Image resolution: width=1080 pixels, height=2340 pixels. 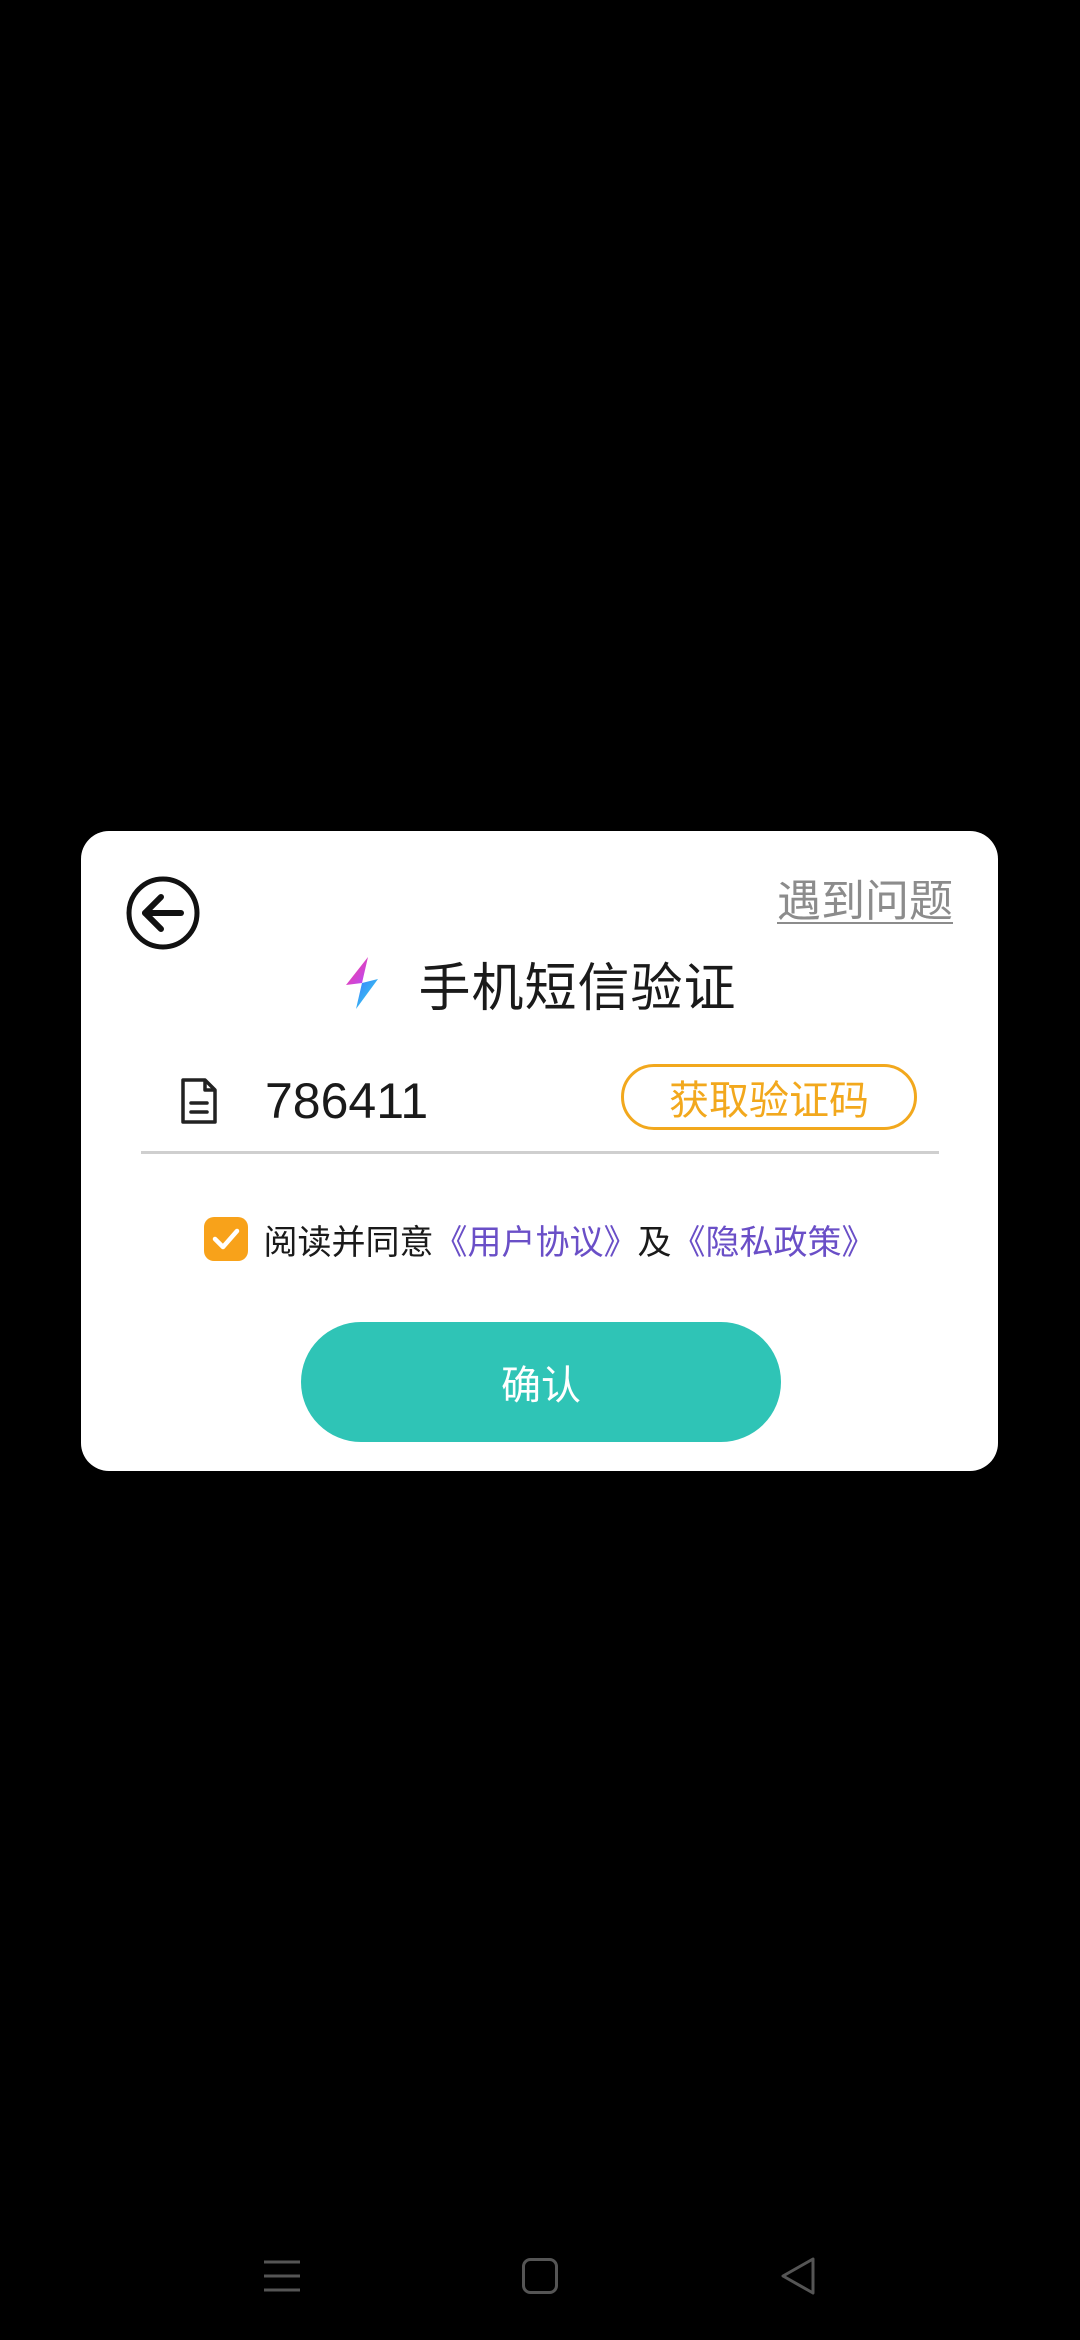 I want to click on user-agreement-link: 《用户协议》, so click(x=536, y=1239).